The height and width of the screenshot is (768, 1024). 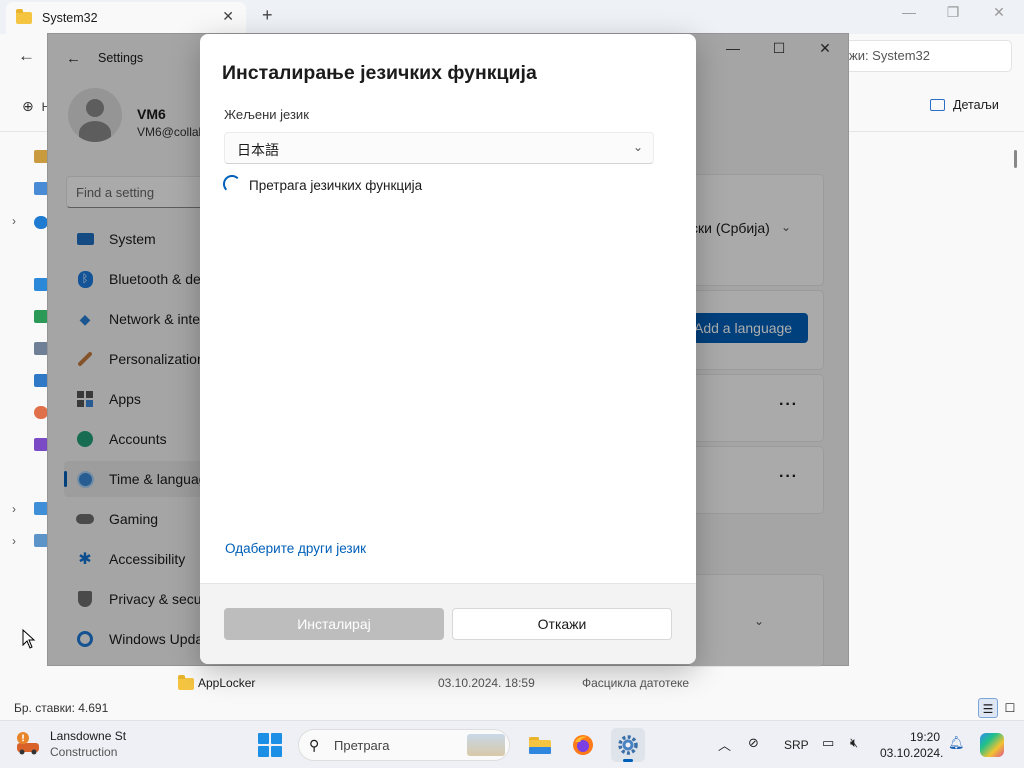 I want to click on start-button, so click(x=270, y=745).